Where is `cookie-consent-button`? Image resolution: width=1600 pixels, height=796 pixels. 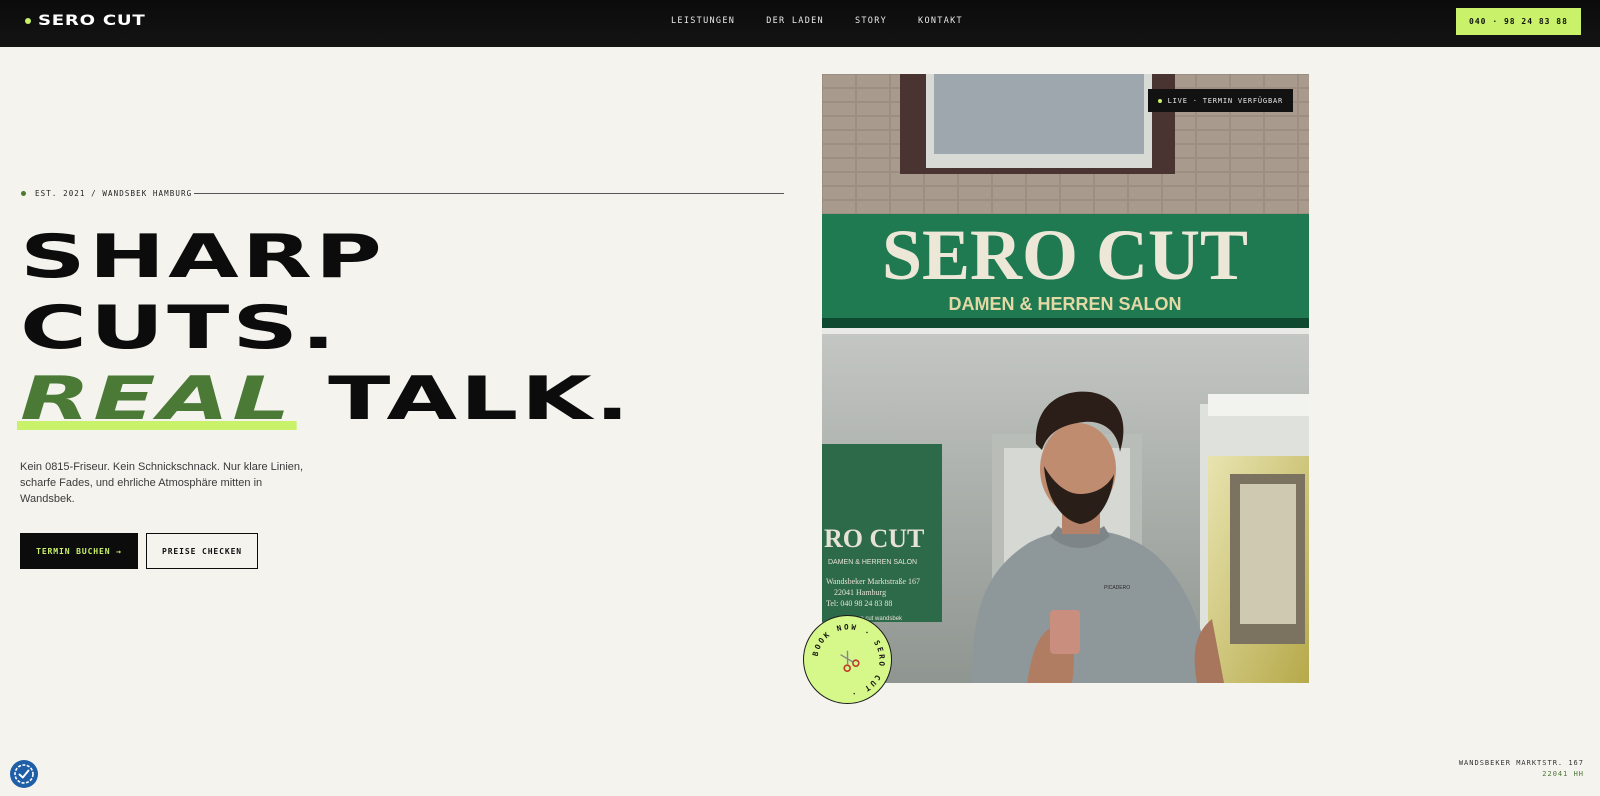
cookie-consent-button is located at coordinates (24, 774).